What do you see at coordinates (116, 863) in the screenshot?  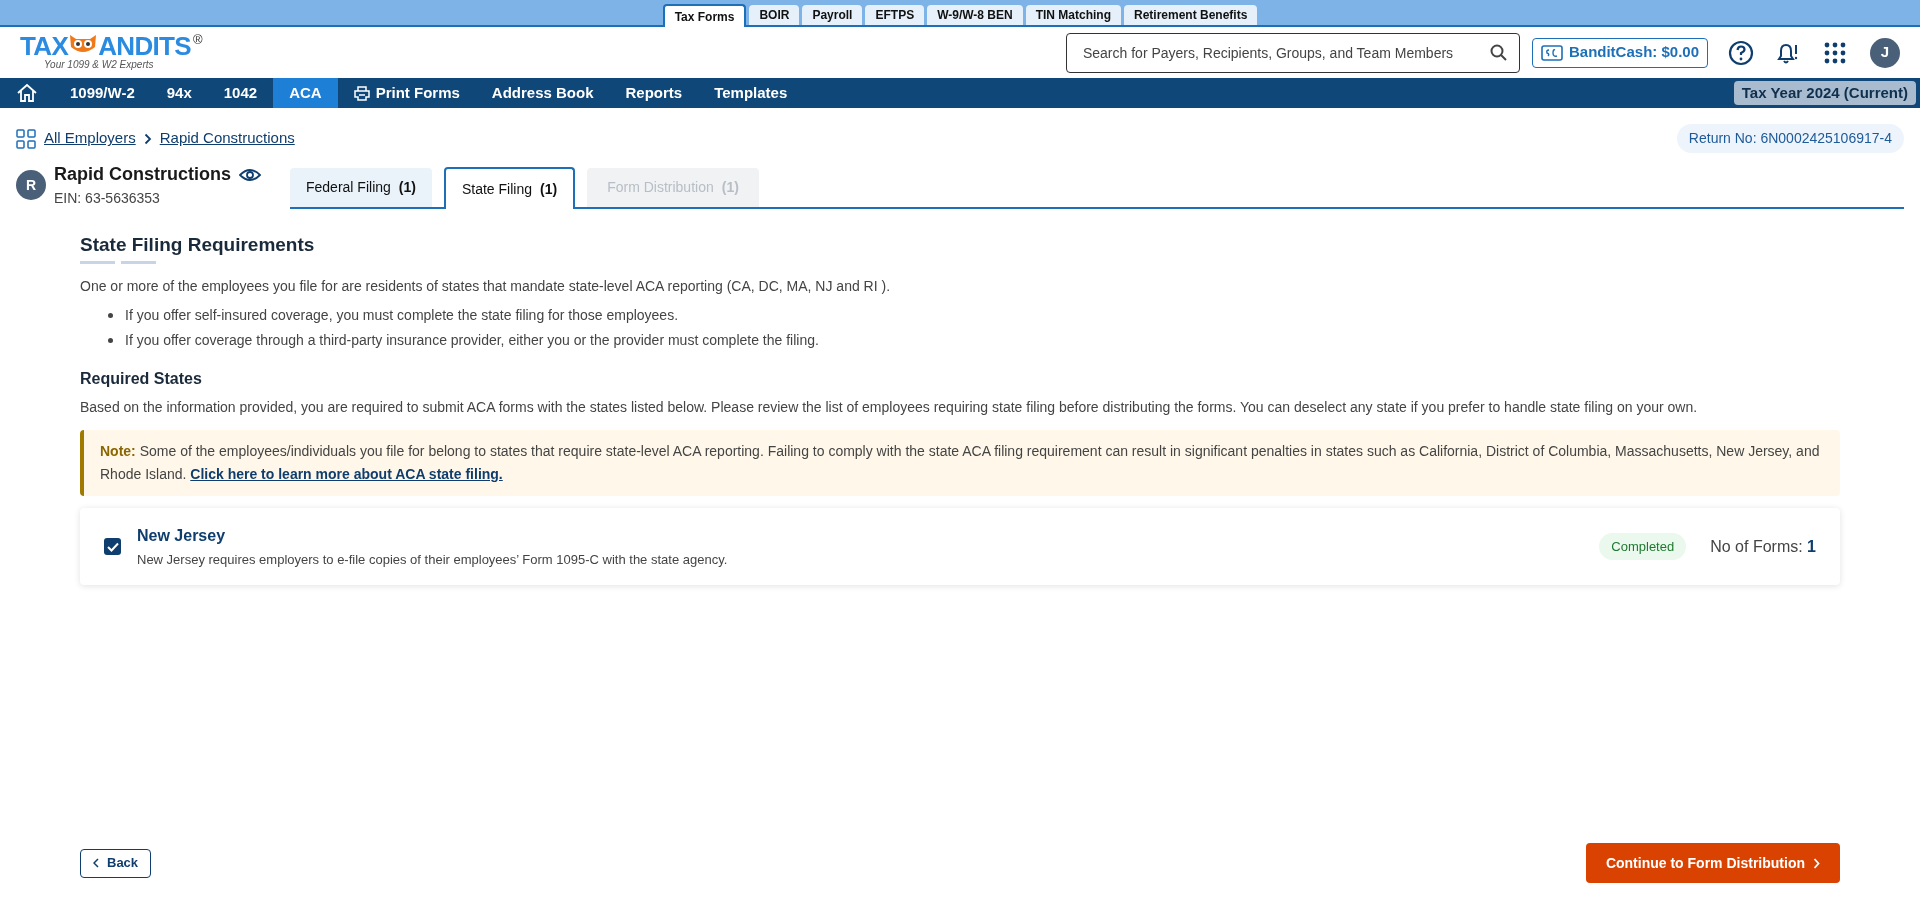 I see `back-button: Back` at bounding box center [116, 863].